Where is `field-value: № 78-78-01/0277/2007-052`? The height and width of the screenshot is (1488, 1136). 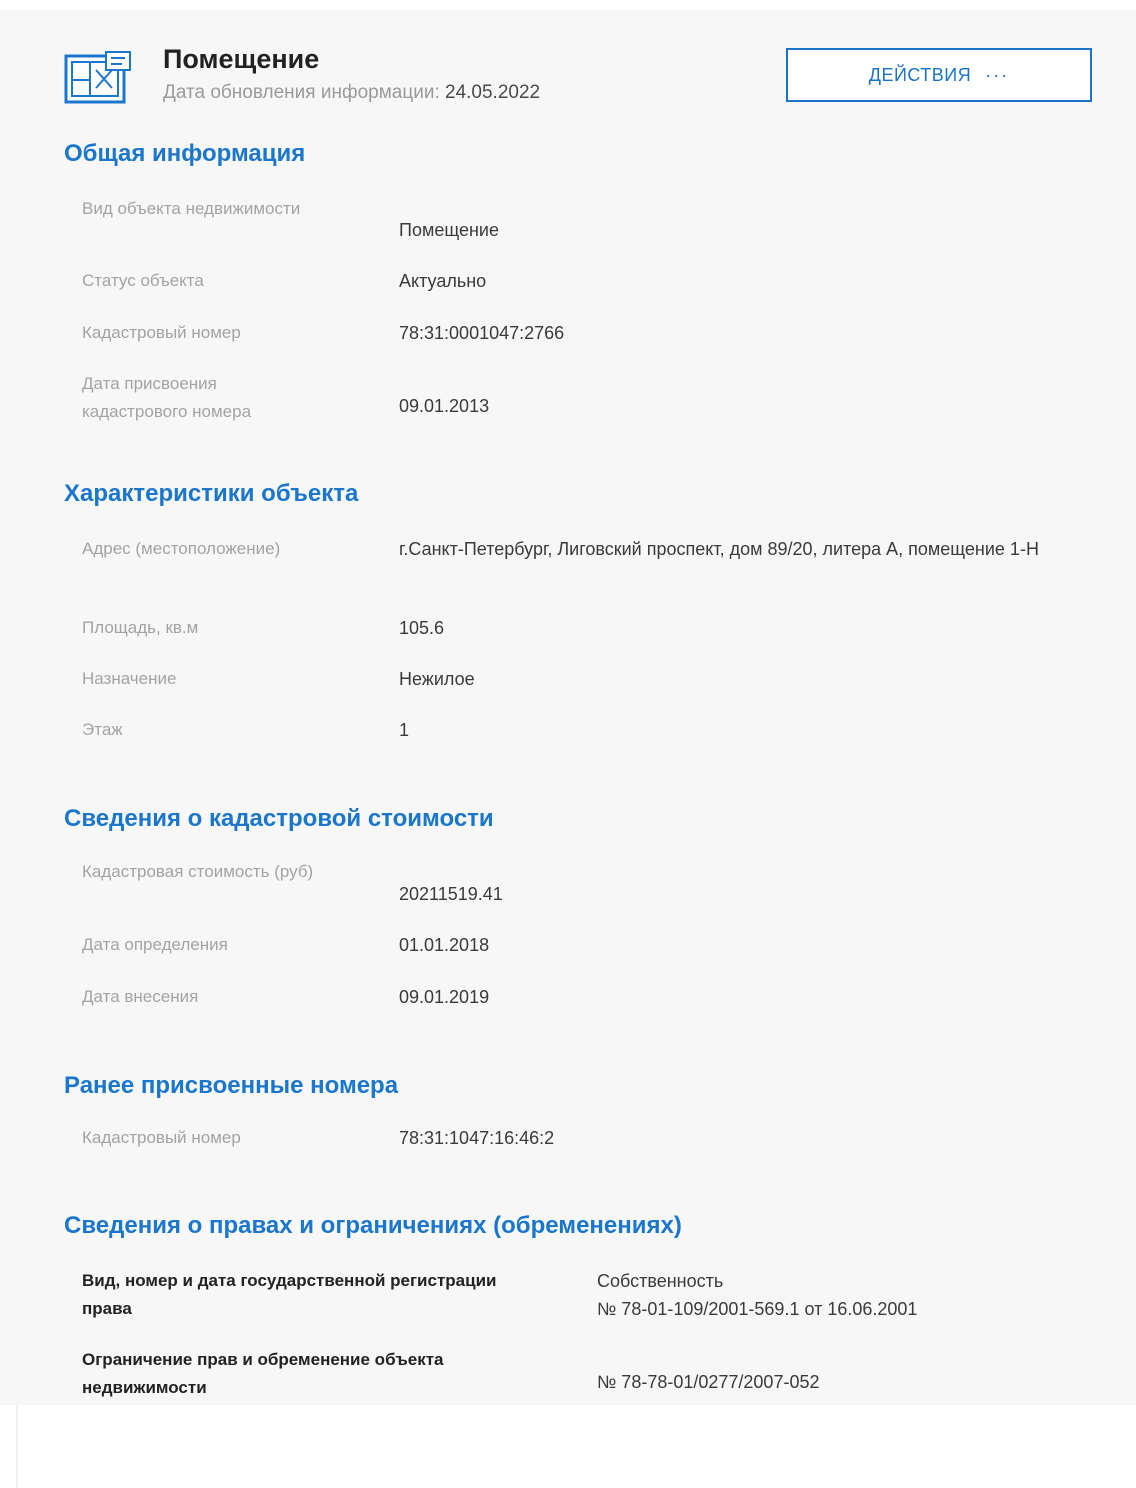 field-value: № 78-78-01/0277/2007-052 is located at coordinates (708, 1382).